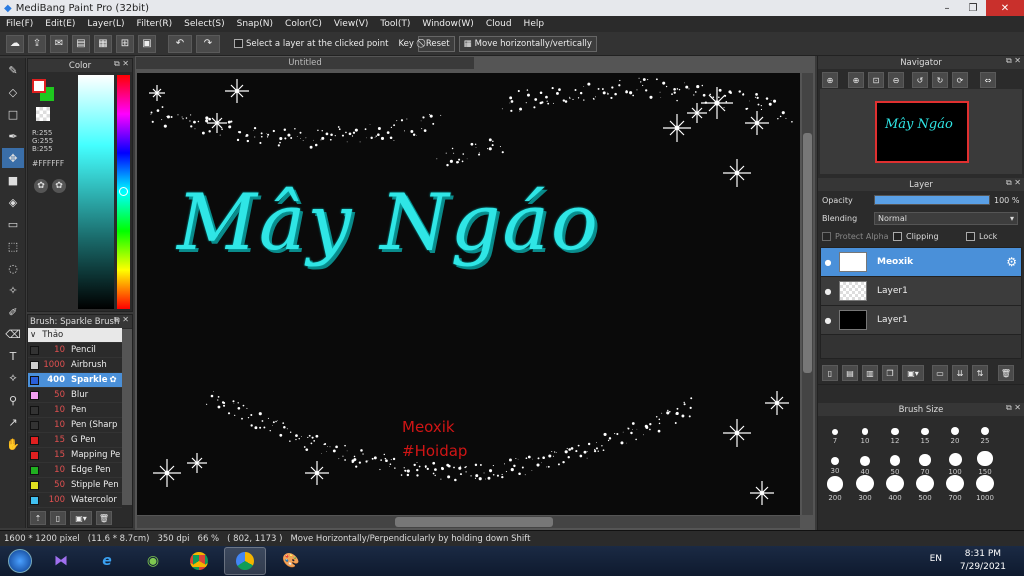  I want to click on new-layer-icon: ▯, so click(830, 373).